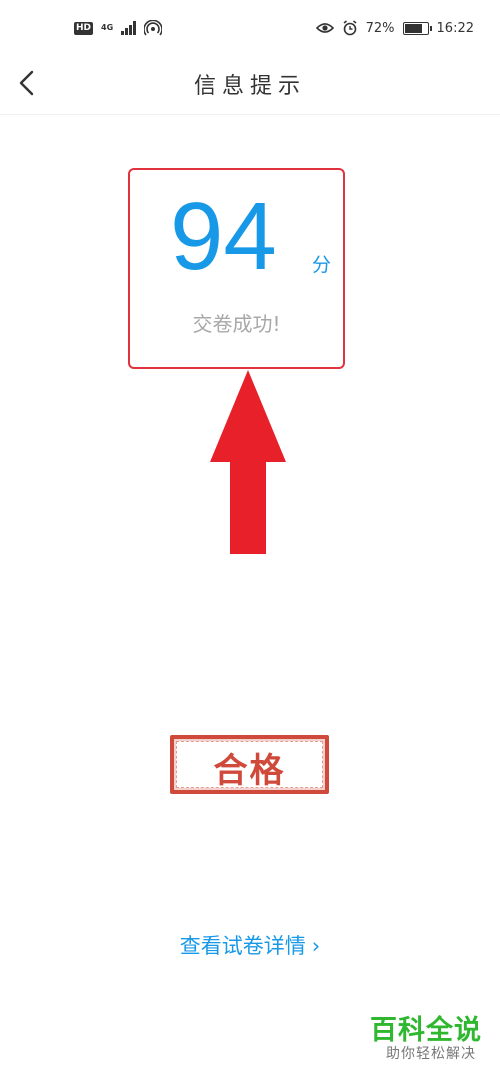  I want to click on view-exam-details-link: 查看试卷详情 ›, so click(250, 945).